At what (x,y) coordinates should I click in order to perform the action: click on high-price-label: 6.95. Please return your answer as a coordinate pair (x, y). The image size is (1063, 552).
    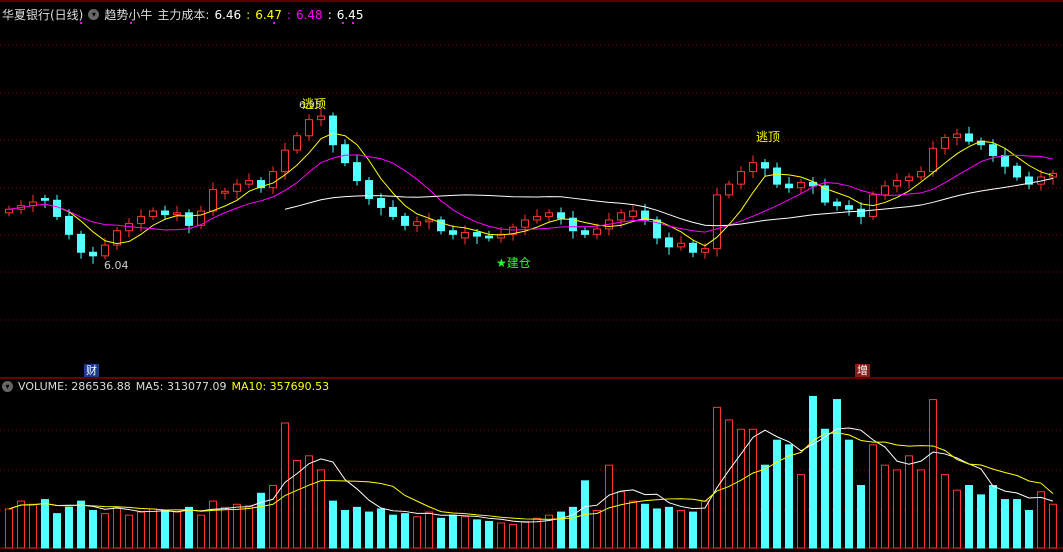
    Looking at the image, I should click on (310, 105).